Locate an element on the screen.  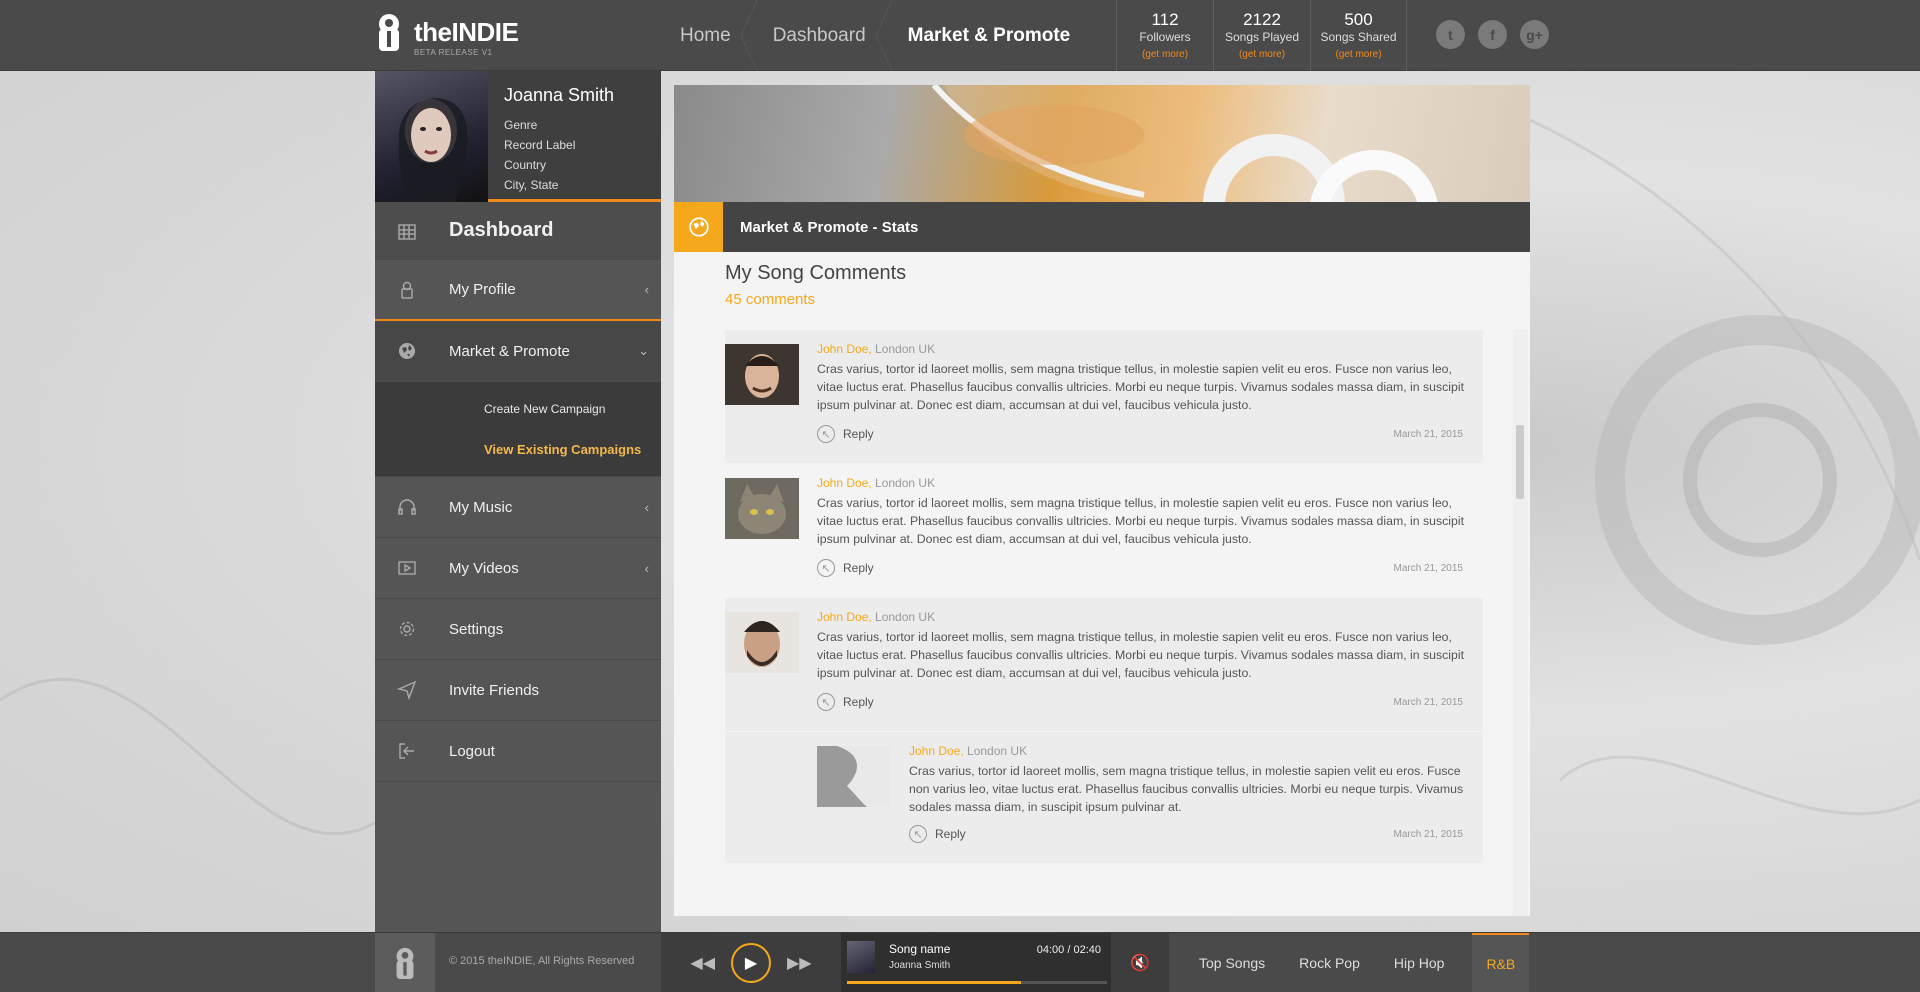
mute-icon: 🔇 is located at coordinates (1140, 962).